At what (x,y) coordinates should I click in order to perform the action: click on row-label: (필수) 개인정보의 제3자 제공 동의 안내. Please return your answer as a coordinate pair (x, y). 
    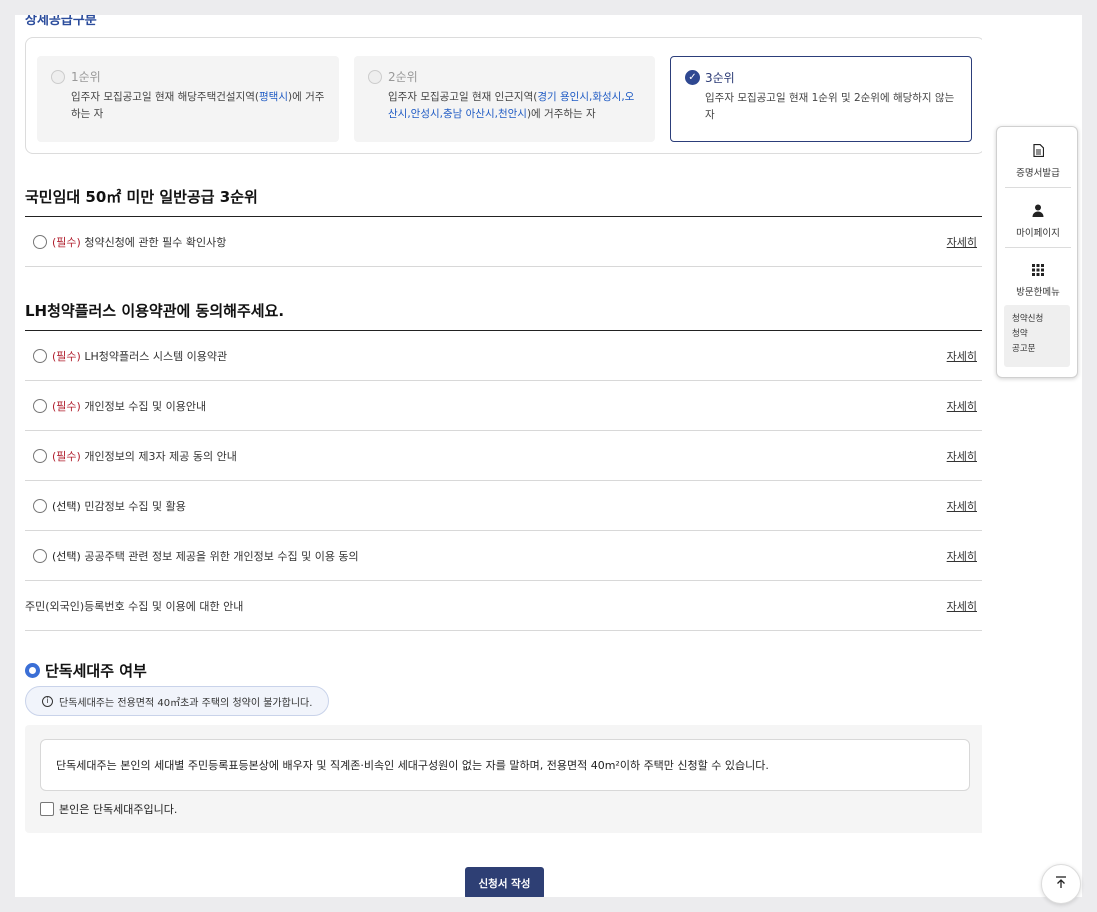
    Looking at the image, I should click on (144, 456).